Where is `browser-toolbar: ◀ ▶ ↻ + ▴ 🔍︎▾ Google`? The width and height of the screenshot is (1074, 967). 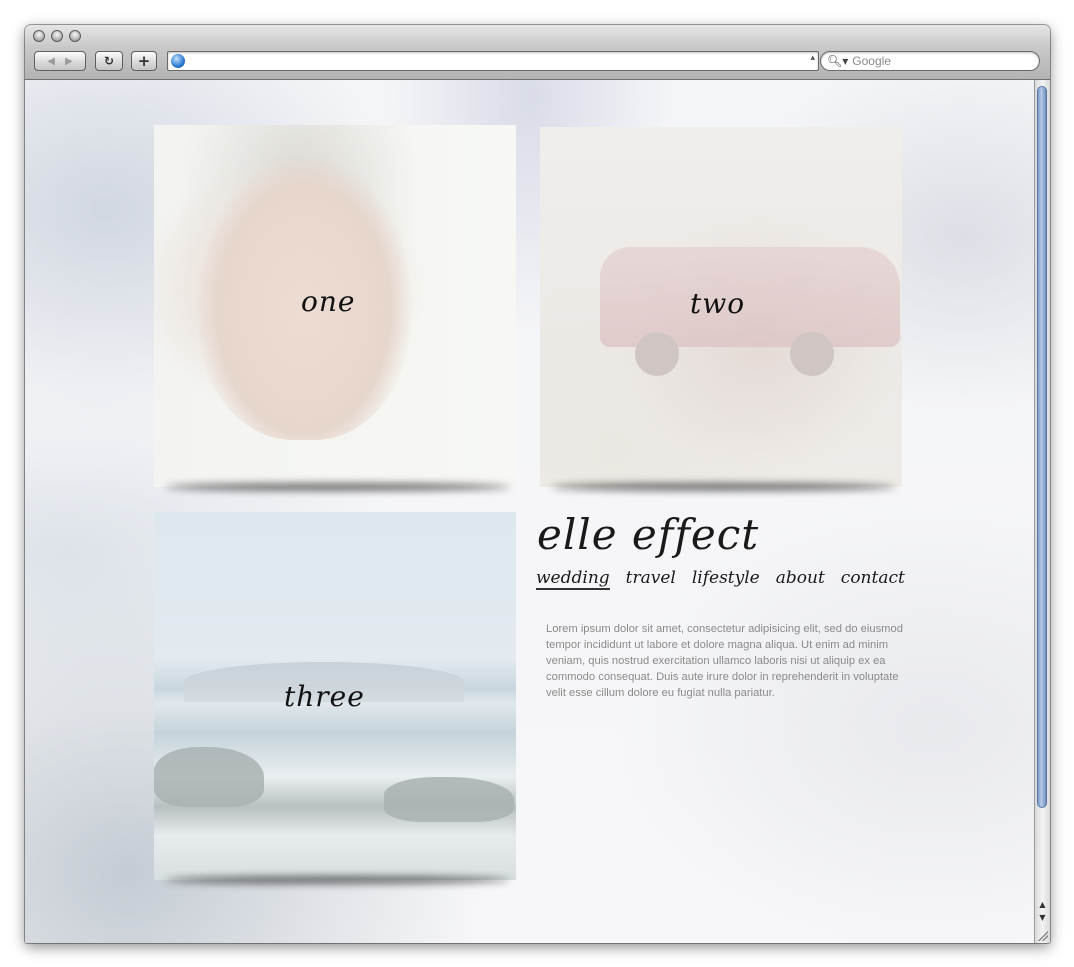 browser-toolbar: ◀ ▶ ↻ + ▴ 🔍︎▾ Google is located at coordinates (537, 52).